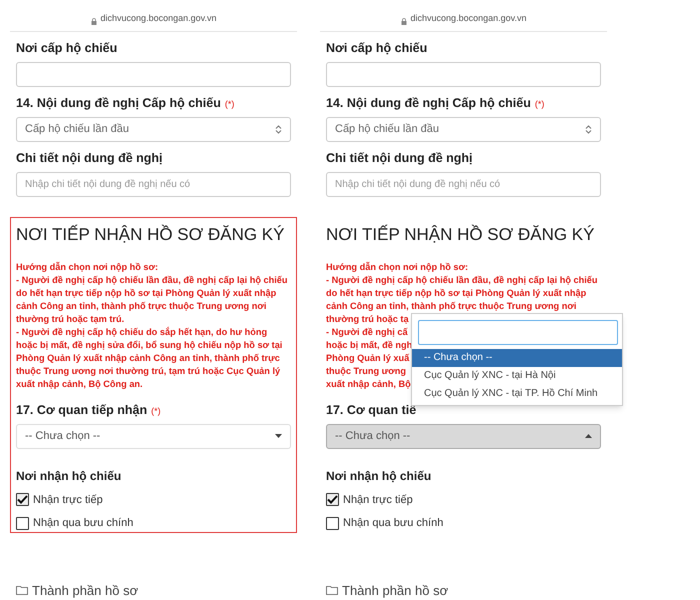  I want to click on search-field, so click(518, 332).